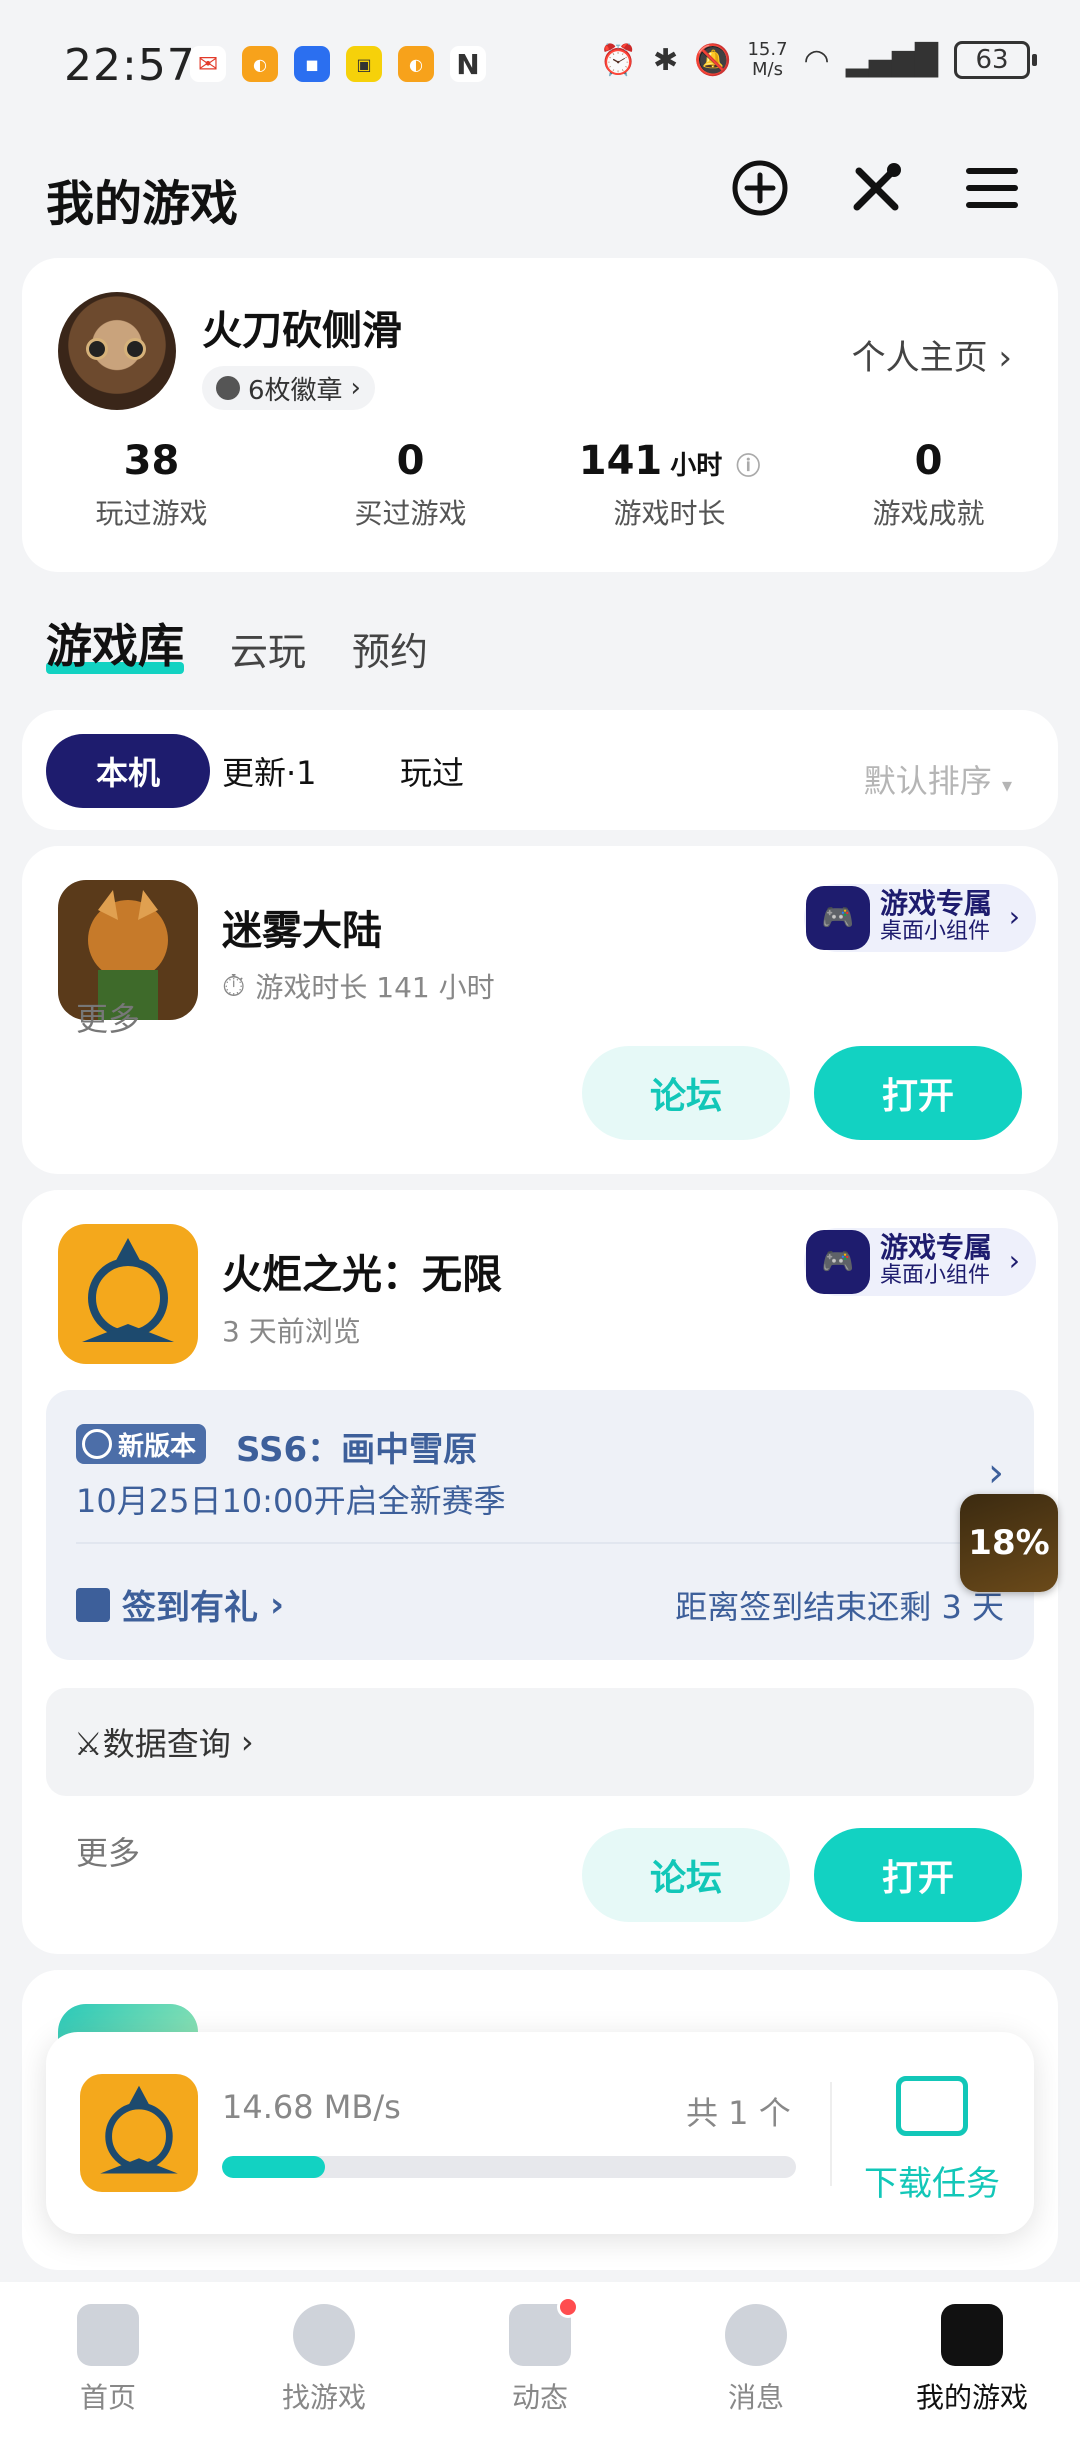 The height and width of the screenshot is (2438, 1080). I want to click on feed-icon, so click(544, 2331).